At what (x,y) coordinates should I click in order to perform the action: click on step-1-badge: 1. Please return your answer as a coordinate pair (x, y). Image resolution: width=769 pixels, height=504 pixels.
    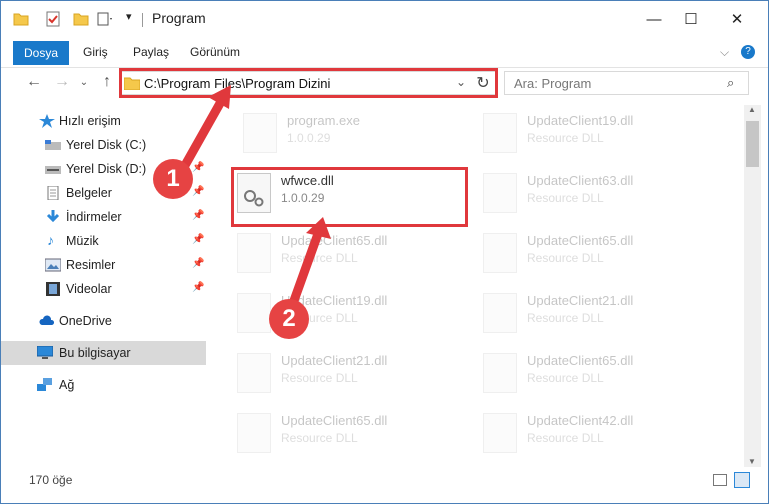
    Looking at the image, I should click on (173, 179).